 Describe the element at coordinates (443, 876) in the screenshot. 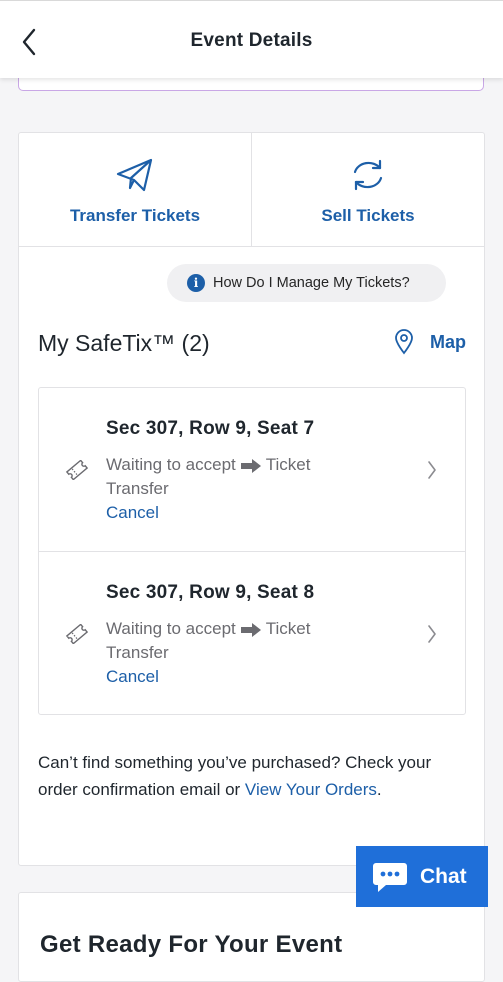

I see `chat-label: Chat` at that location.